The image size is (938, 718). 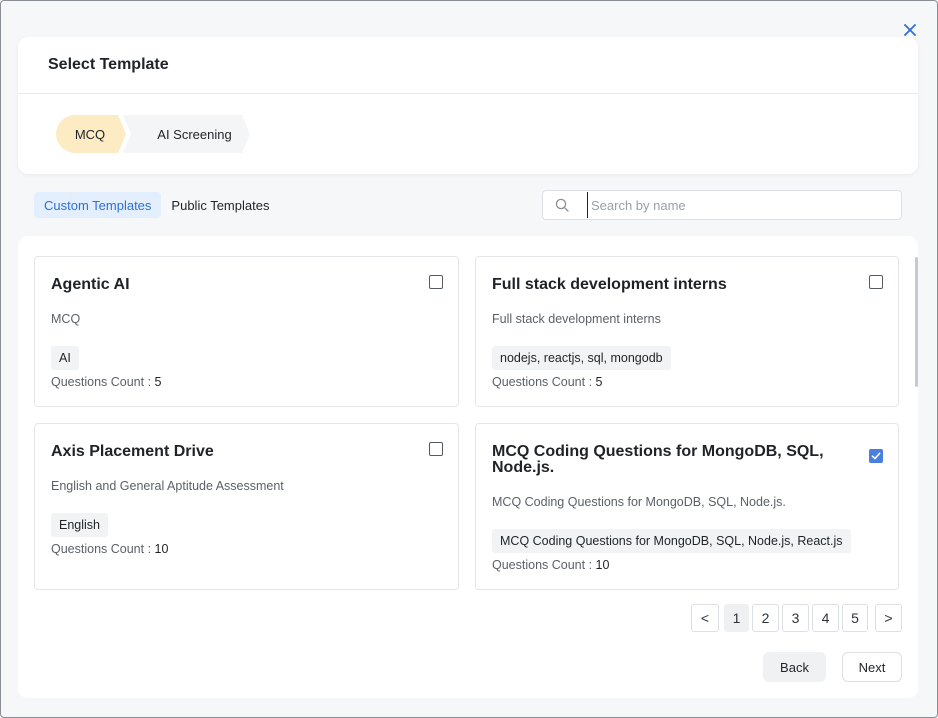 I want to click on step-mcq: MCQ, so click(x=91, y=134).